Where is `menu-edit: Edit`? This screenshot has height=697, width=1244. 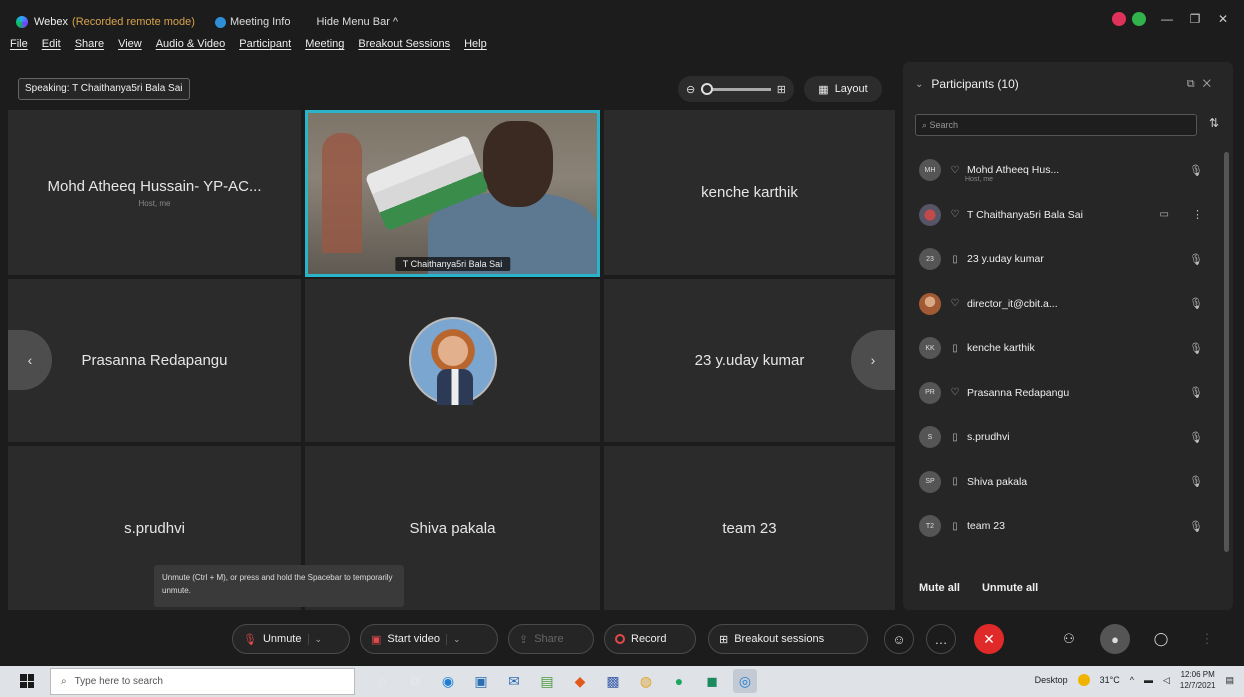
menu-edit: Edit is located at coordinates (51, 48).